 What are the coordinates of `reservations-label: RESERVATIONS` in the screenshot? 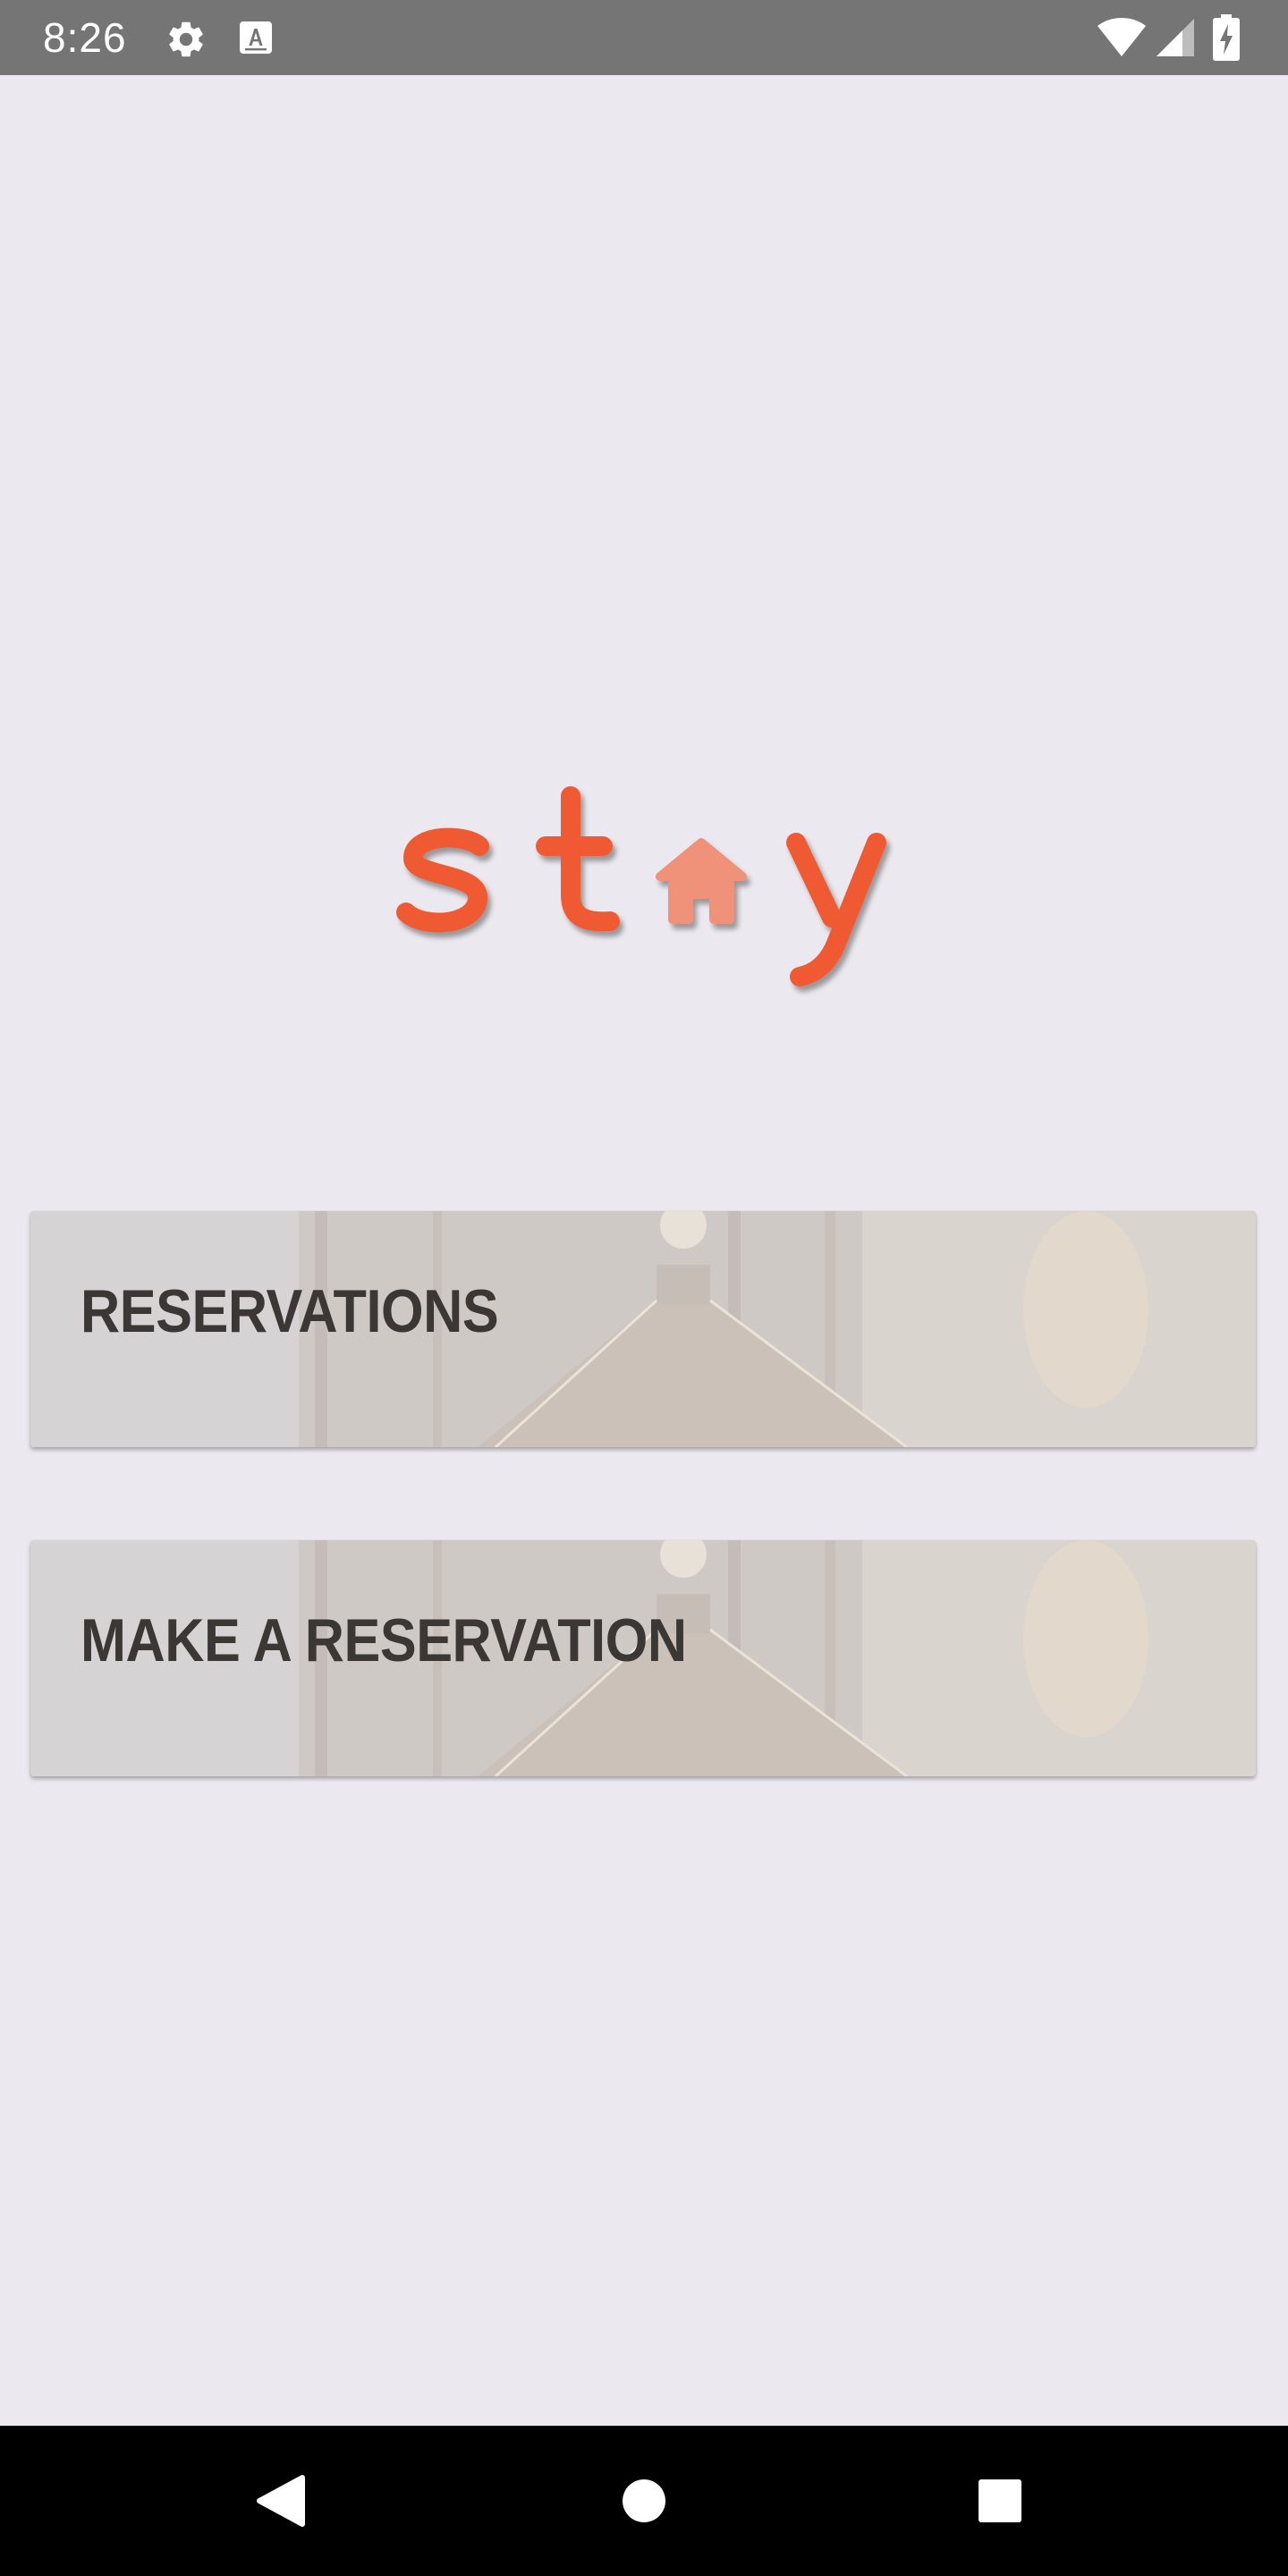 It's located at (289, 1311).